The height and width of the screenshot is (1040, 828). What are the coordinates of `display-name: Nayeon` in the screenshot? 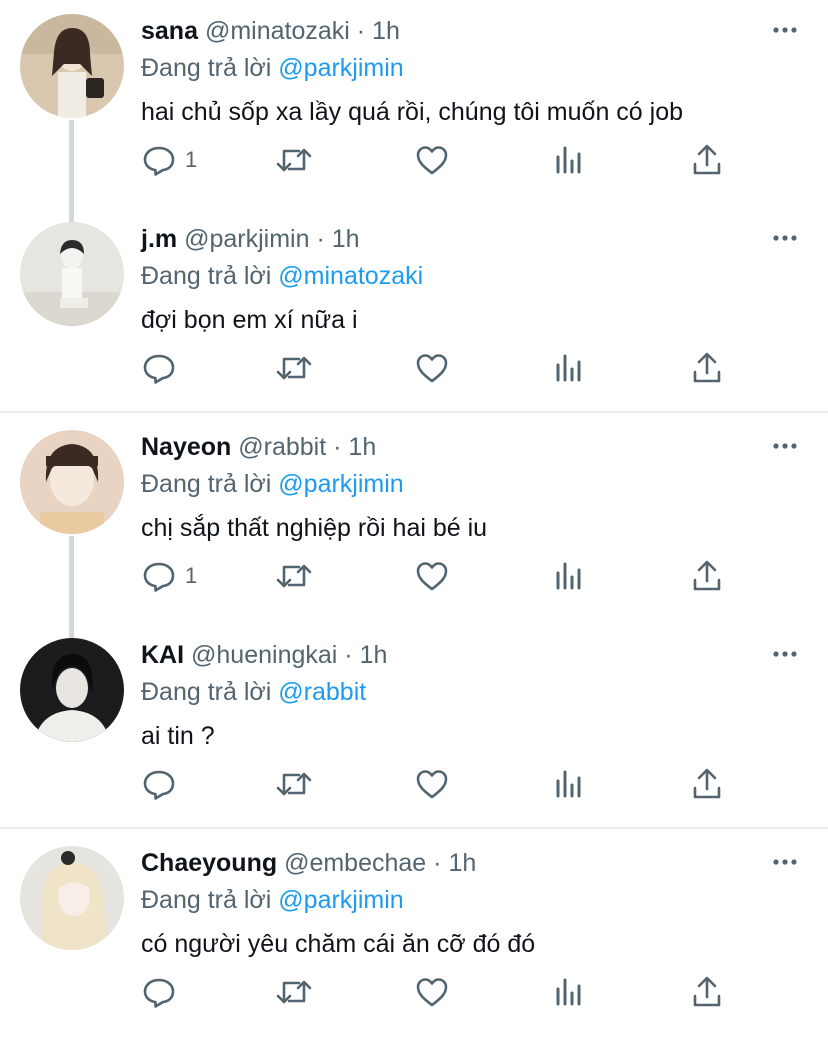 It's located at (186, 447).